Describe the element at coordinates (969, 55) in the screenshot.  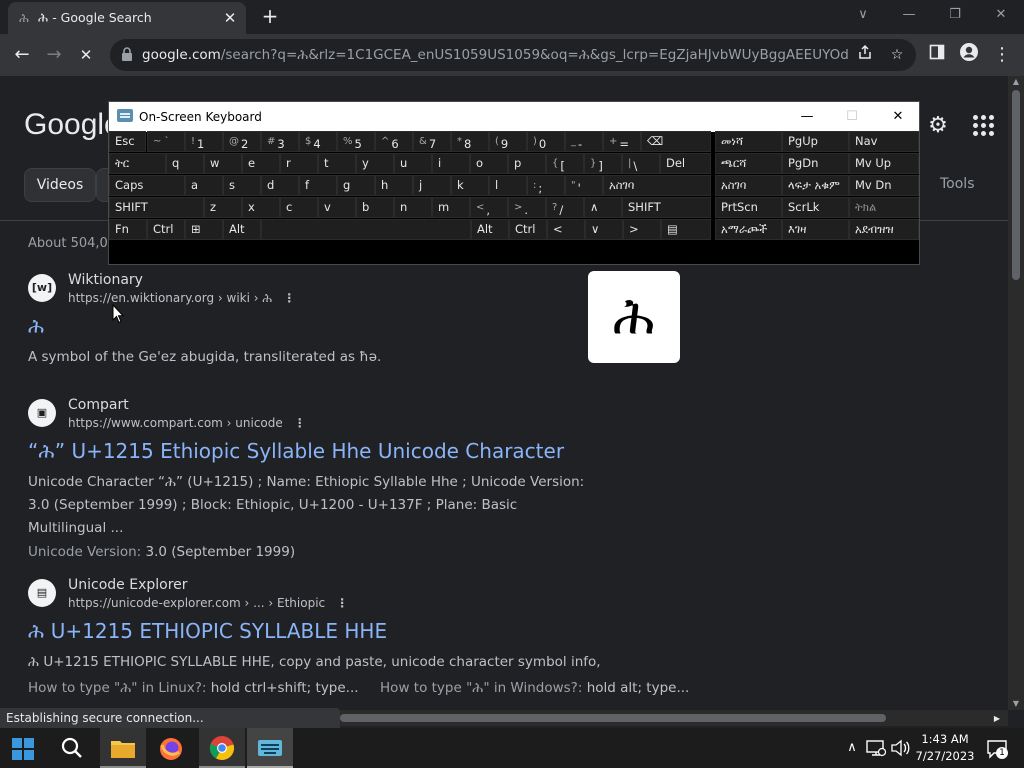
I see `profile-avatar-icon` at that location.